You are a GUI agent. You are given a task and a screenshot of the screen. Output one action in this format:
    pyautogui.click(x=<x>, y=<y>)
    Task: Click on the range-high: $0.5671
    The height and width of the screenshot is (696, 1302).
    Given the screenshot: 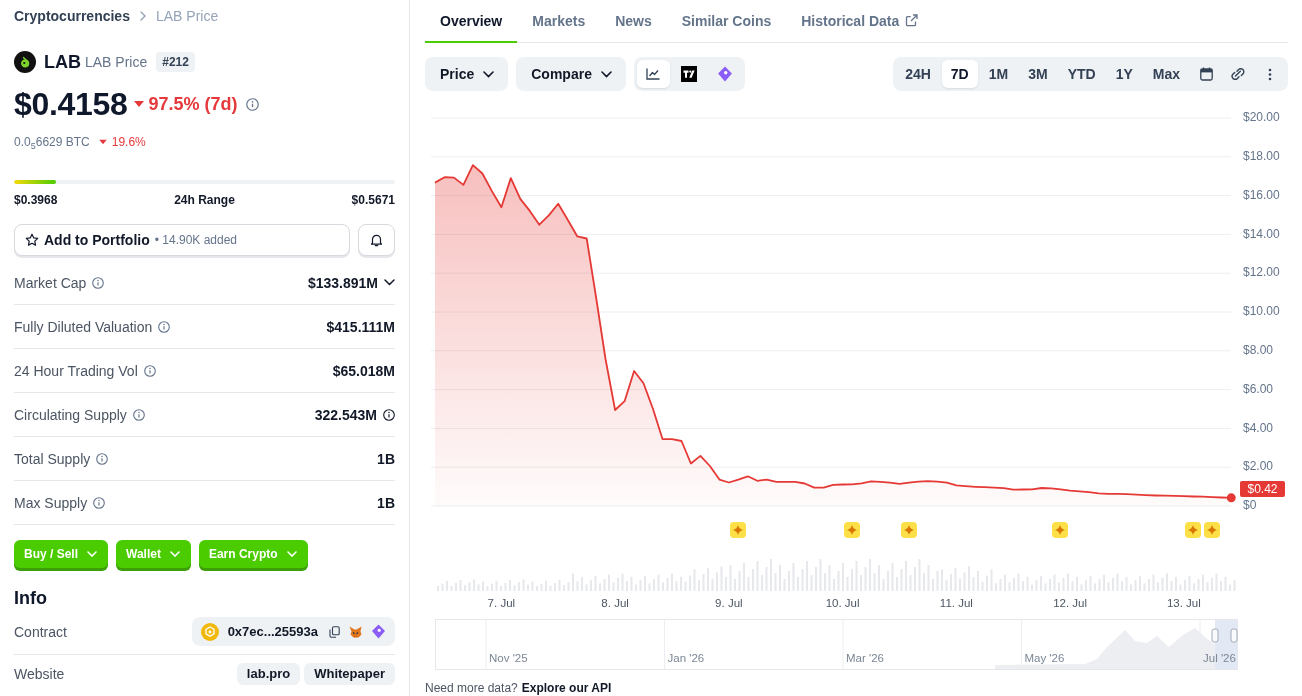 What is the action you would take?
    pyautogui.click(x=373, y=200)
    